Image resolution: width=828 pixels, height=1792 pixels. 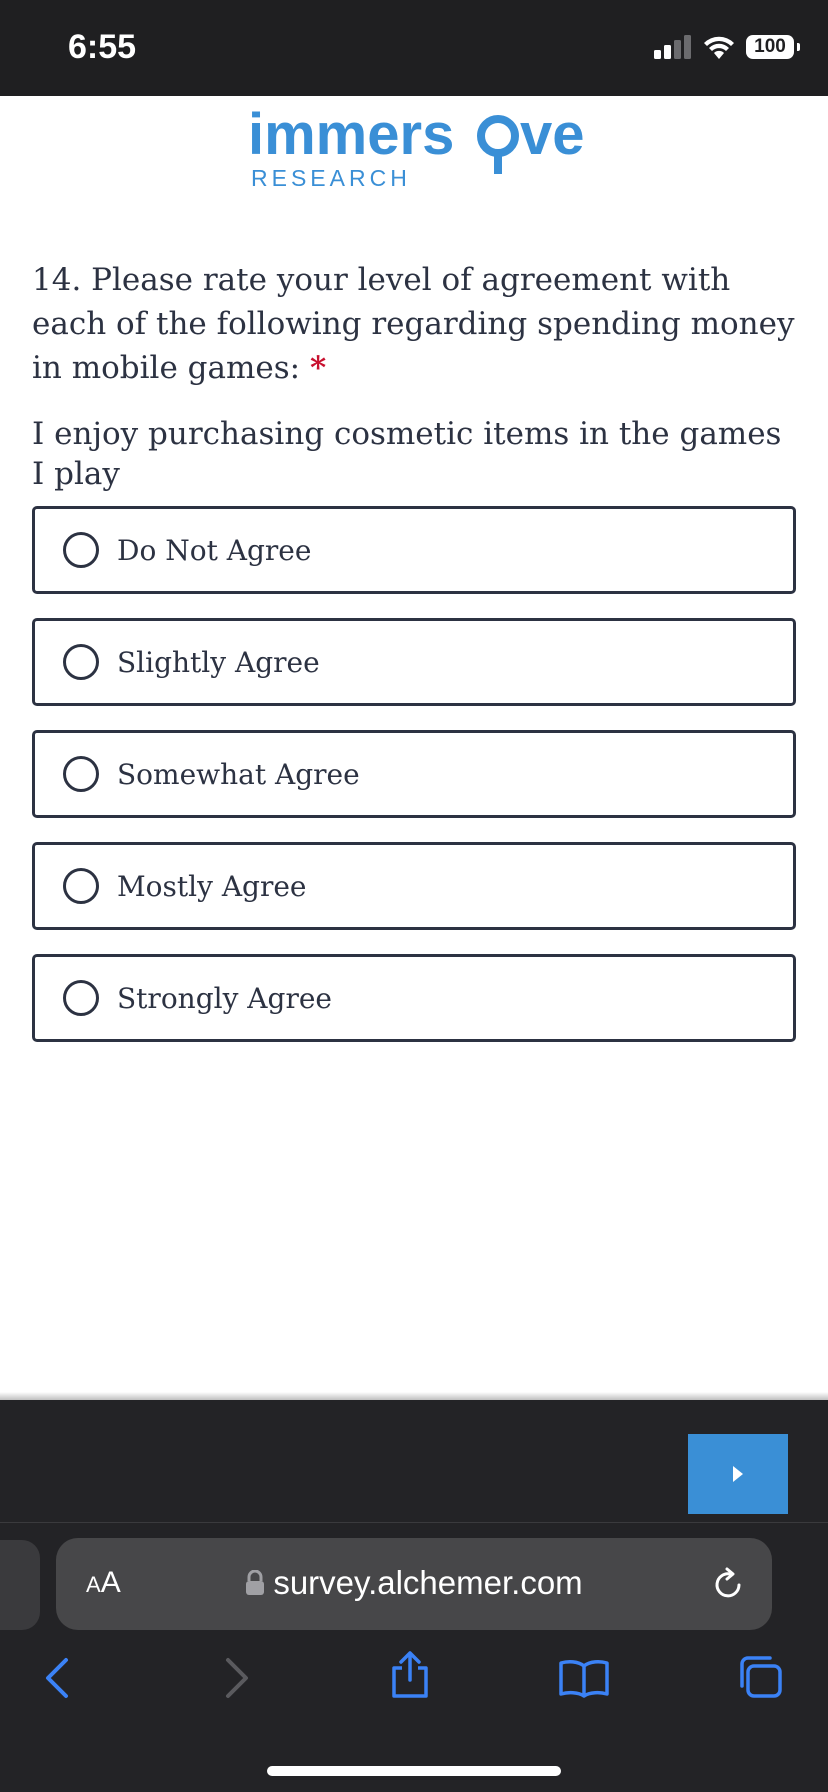 What do you see at coordinates (102, 47) in the screenshot?
I see `status-time: 6:55` at bounding box center [102, 47].